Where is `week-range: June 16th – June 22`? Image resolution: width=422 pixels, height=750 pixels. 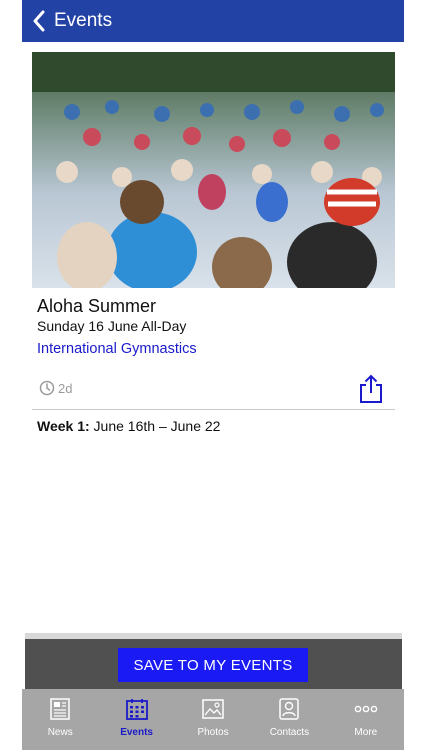 week-range: June 16th – June 22 is located at coordinates (155, 426).